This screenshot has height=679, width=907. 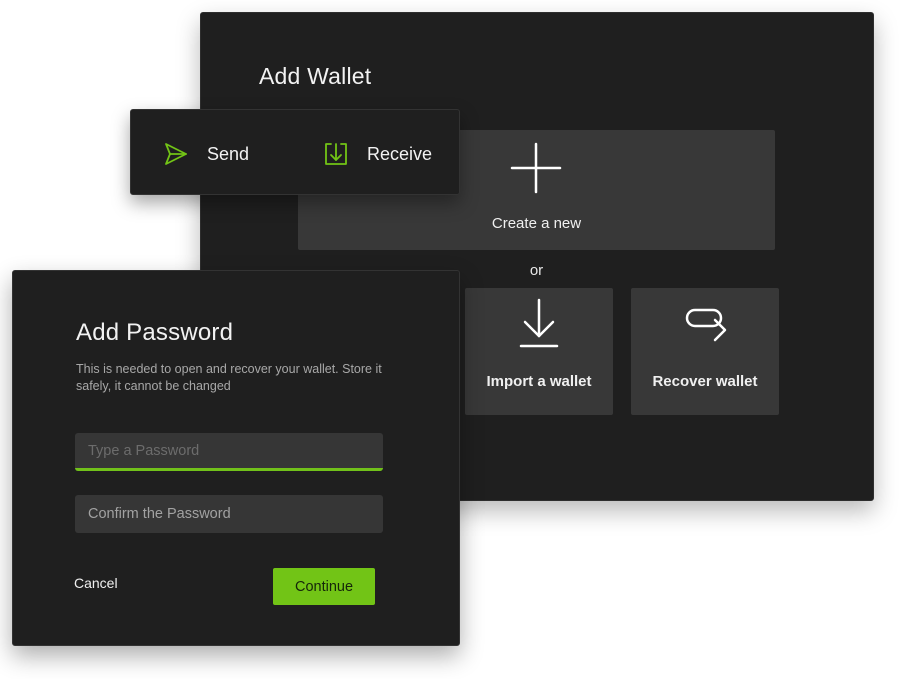 What do you see at coordinates (229, 452) in the screenshot?
I see `password-input` at bounding box center [229, 452].